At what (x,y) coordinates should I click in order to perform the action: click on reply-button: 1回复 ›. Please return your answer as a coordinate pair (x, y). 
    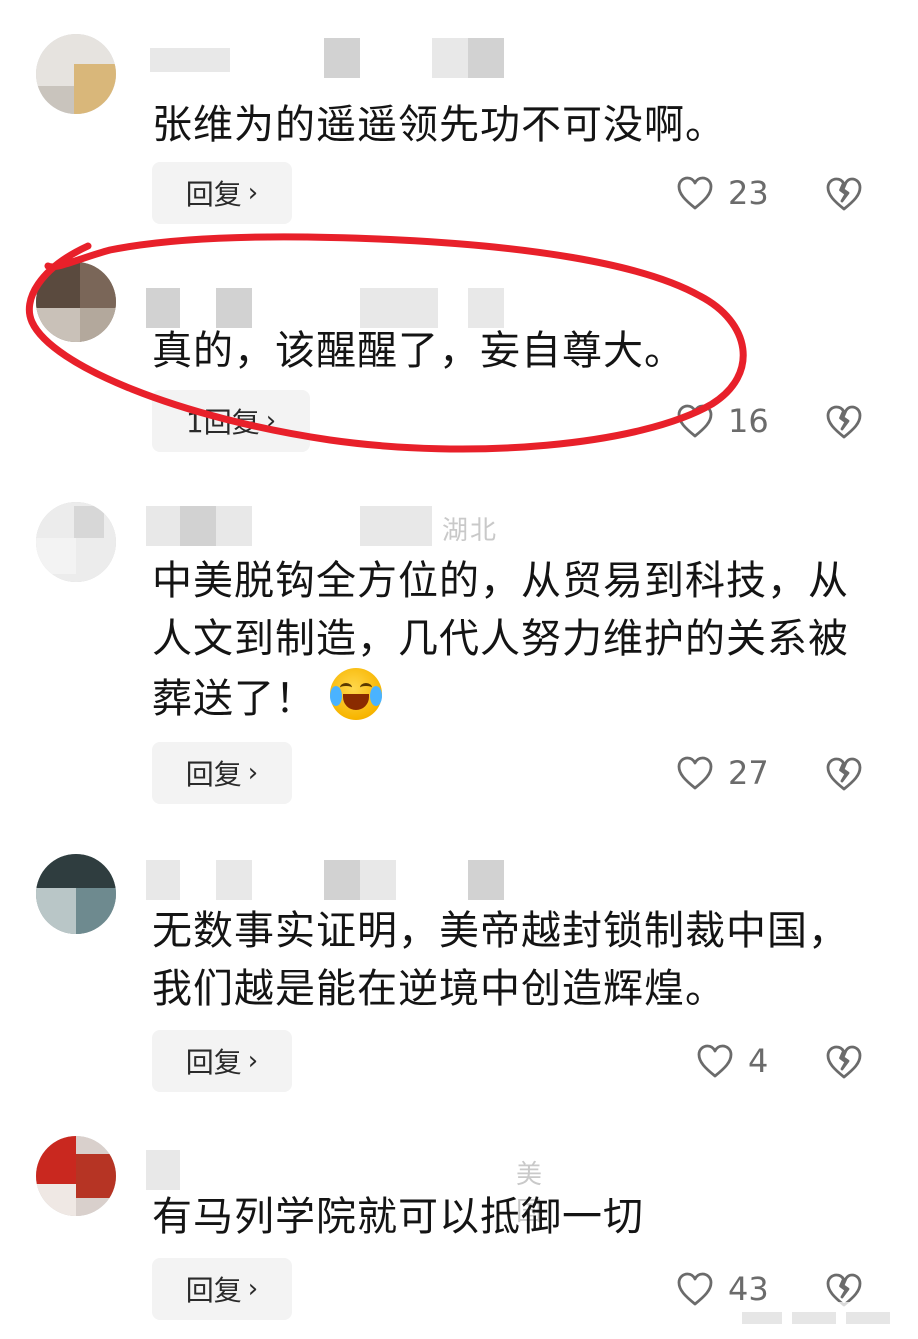
    Looking at the image, I should click on (231, 421).